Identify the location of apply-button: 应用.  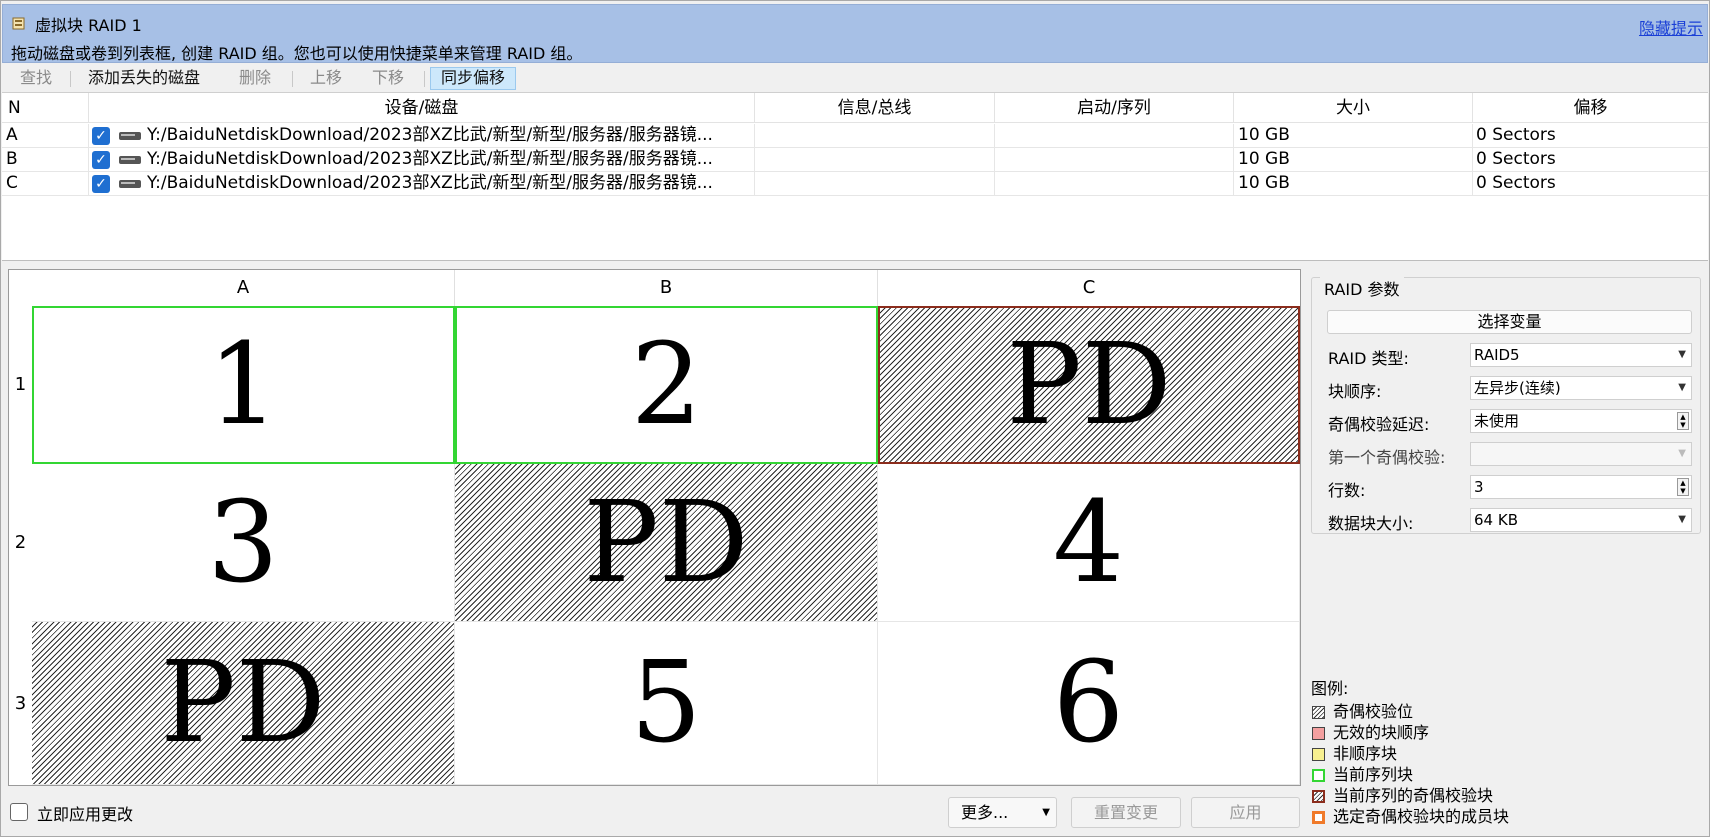
(1245, 812).